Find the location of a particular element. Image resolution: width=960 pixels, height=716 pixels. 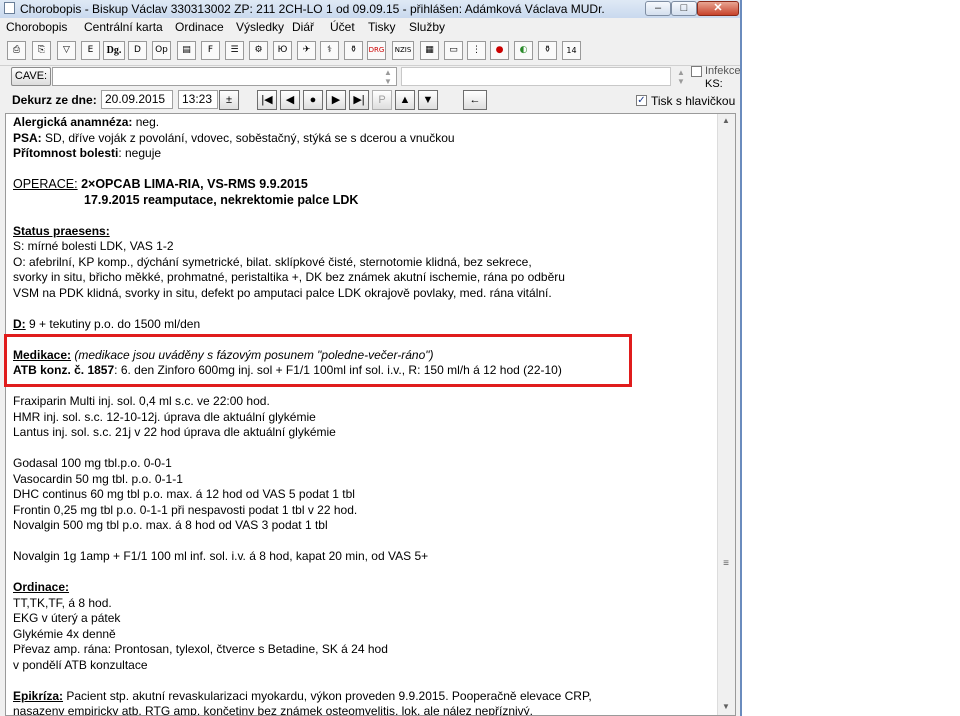

notes-icon: ▤ is located at coordinates (186, 50).